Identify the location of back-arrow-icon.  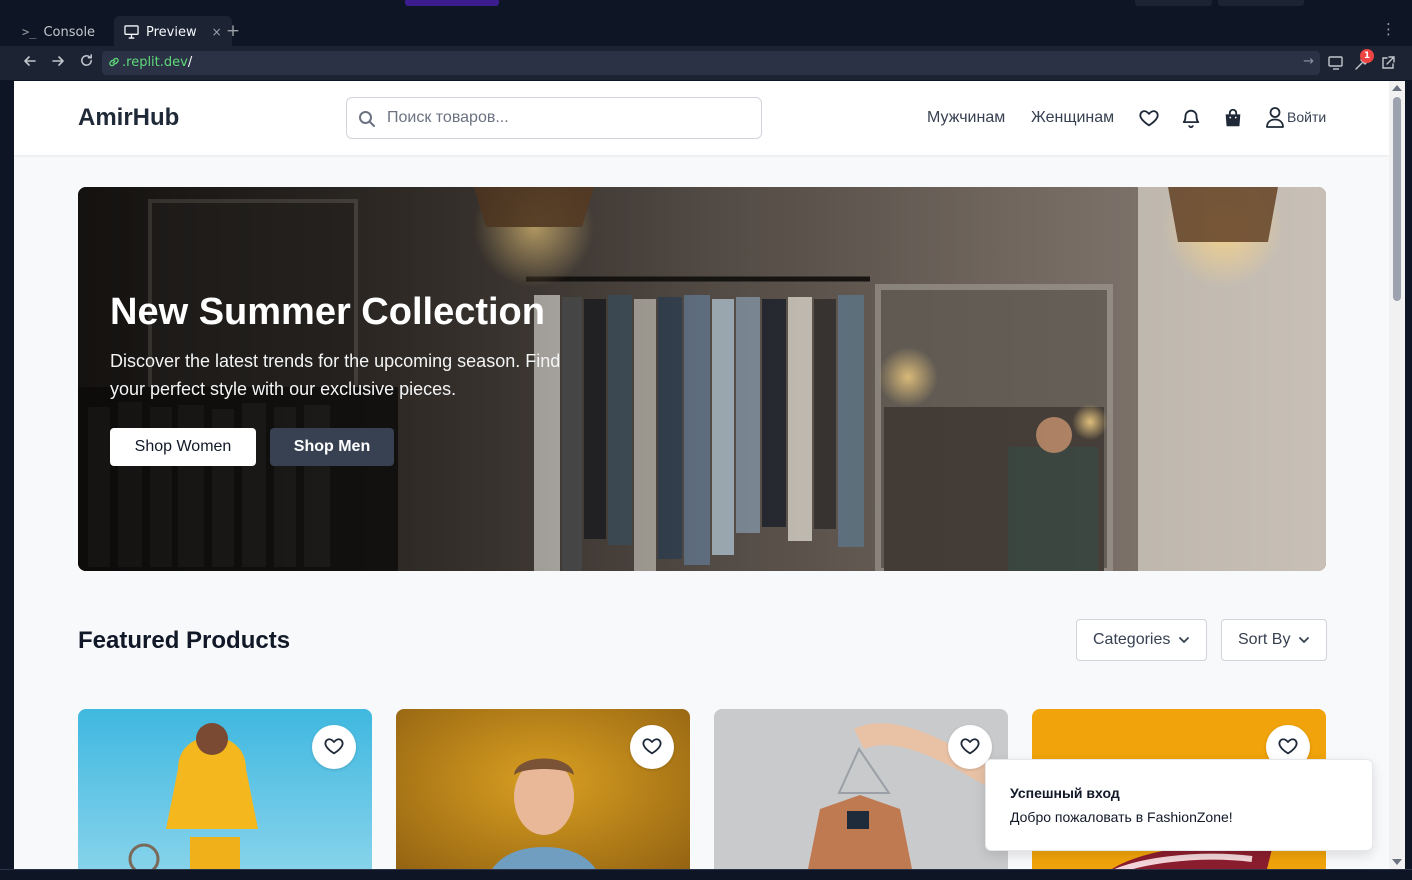
(30, 63).